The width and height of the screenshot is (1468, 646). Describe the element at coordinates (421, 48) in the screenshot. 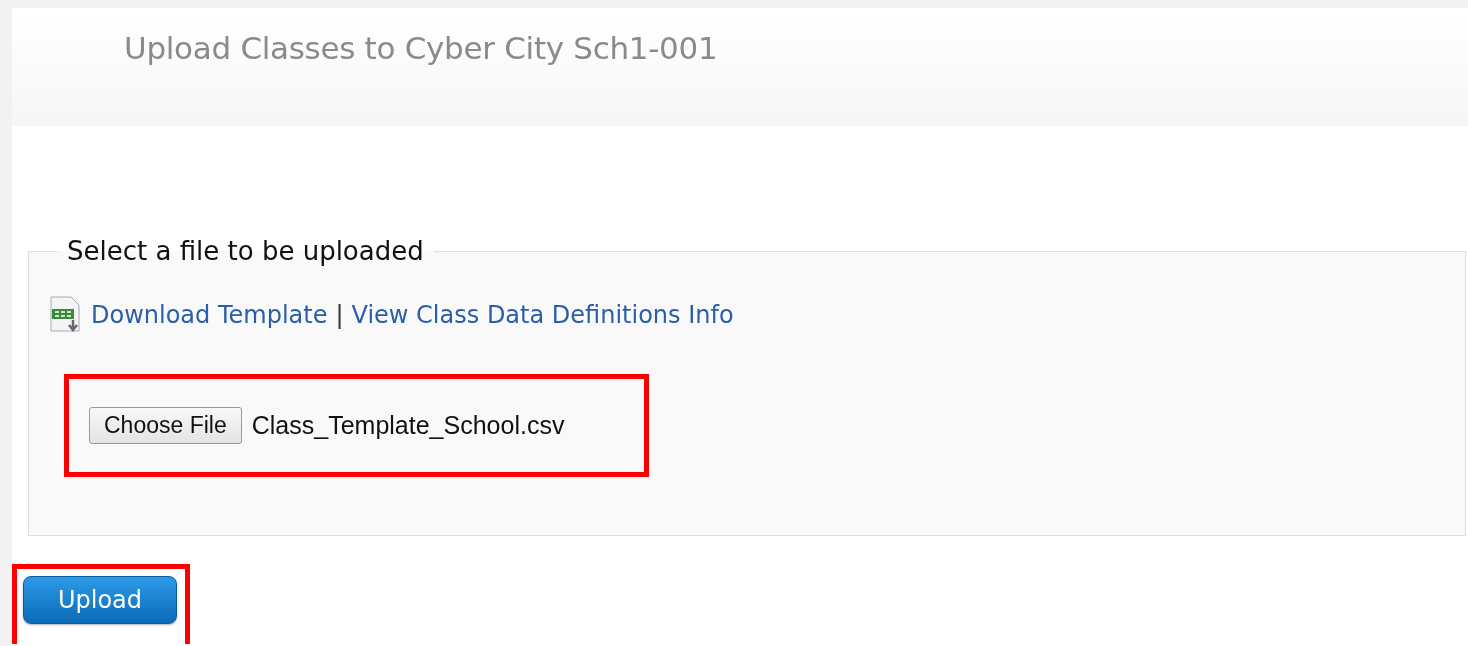

I see `page-title: Upload Classes to Cyber City Sch1-001` at that location.